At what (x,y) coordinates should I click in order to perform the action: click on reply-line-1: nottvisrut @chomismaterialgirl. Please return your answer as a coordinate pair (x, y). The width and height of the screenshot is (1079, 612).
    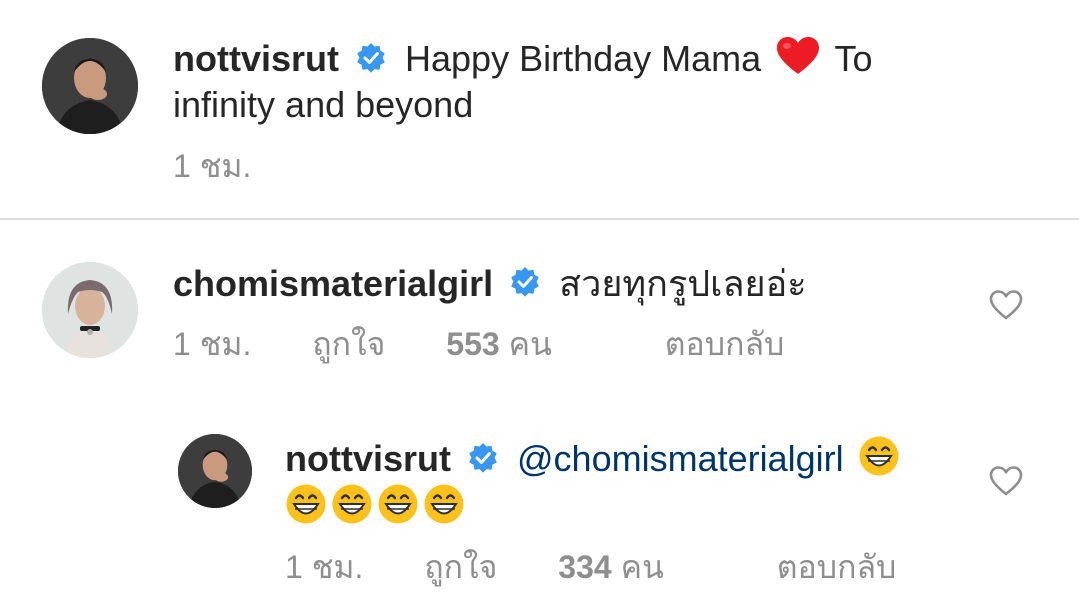
    Looking at the image, I should click on (592, 461).